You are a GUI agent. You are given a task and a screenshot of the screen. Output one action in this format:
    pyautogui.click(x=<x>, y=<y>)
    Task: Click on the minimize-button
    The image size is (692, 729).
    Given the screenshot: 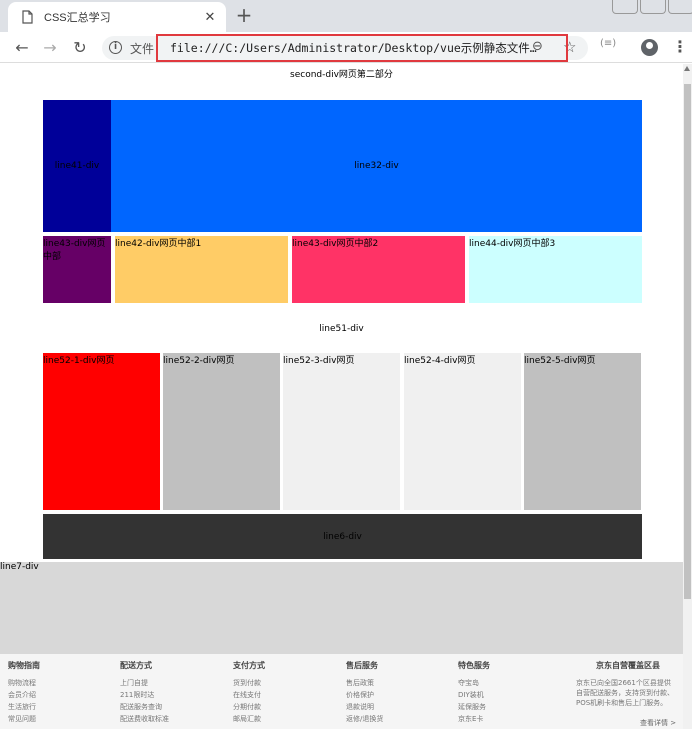 What is the action you would take?
    pyautogui.click(x=625, y=7)
    